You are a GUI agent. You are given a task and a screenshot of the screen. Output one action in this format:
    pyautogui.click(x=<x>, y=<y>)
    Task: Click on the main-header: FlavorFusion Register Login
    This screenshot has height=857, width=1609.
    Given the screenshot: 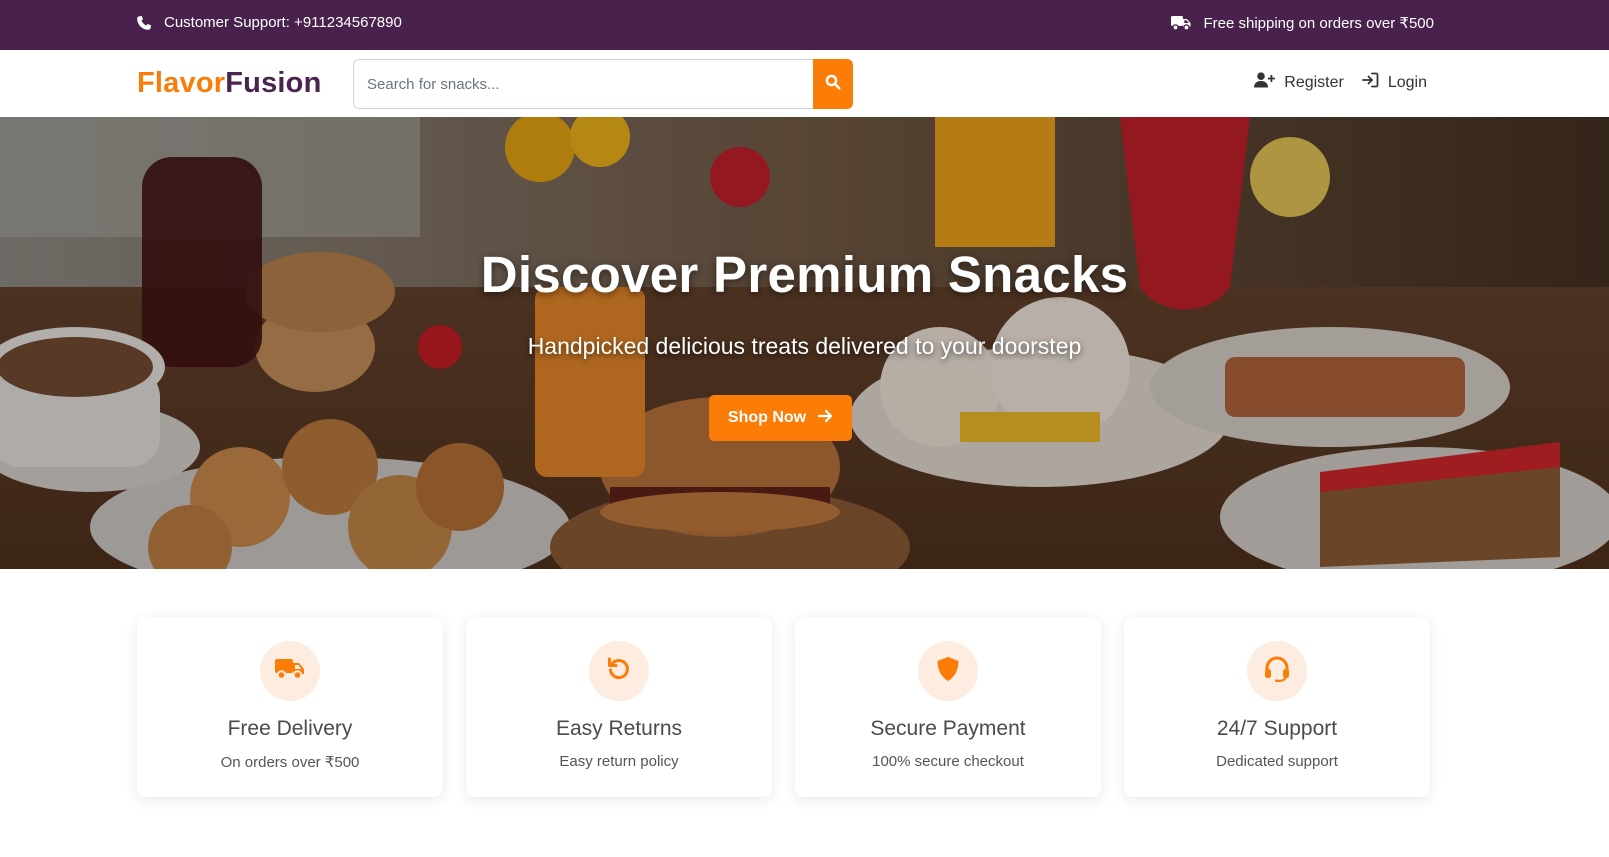 What is the action you would take?
    pyautogui.click(x=804, y=83)
    